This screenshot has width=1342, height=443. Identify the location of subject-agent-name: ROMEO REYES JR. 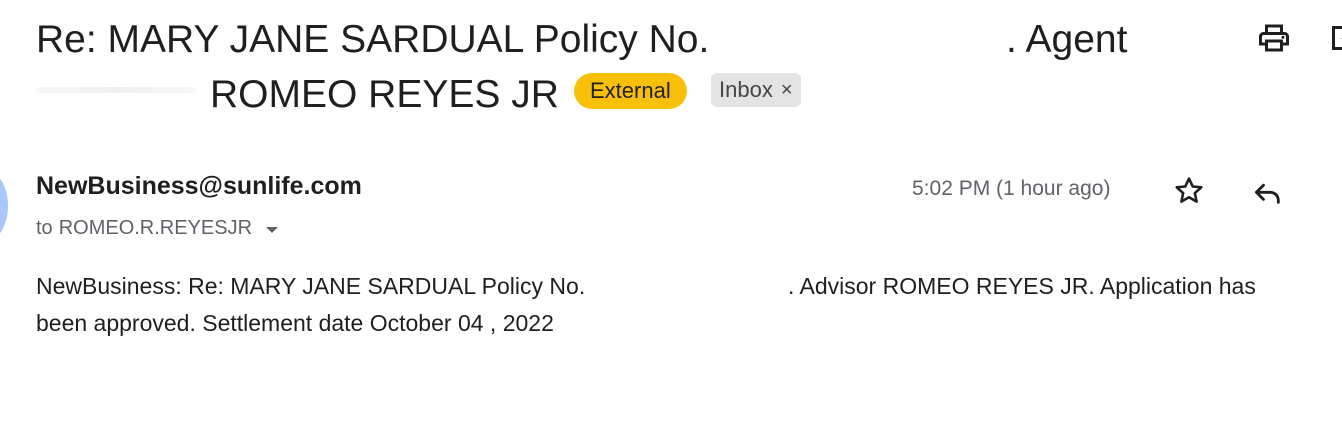
(384, 94).